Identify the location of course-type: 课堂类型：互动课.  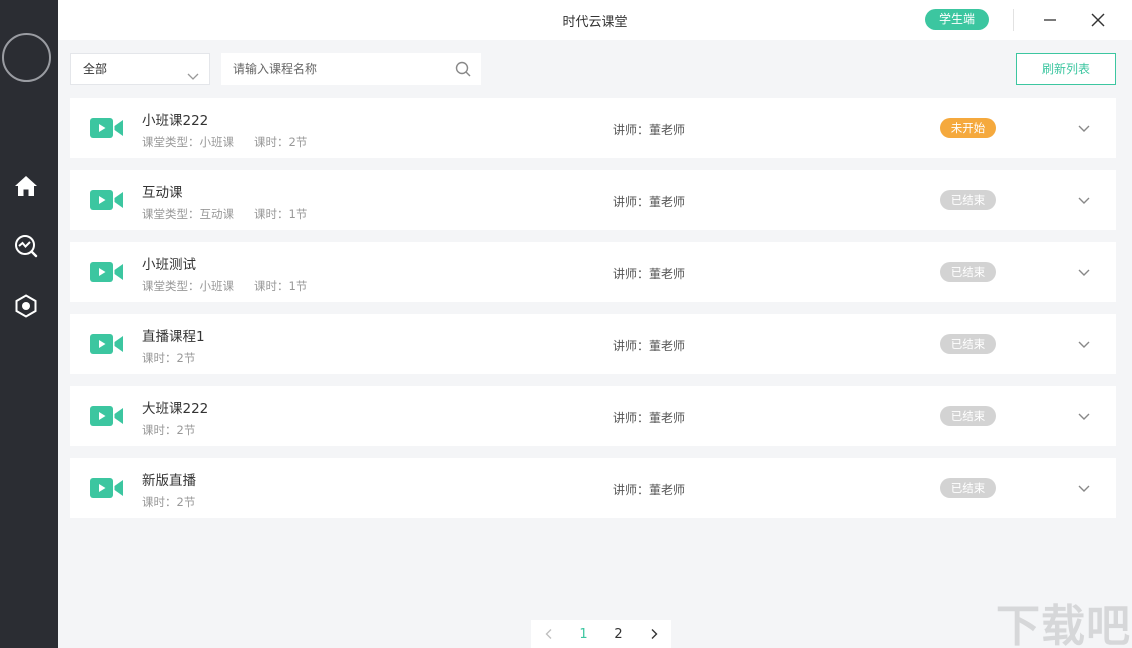
(188, 214).